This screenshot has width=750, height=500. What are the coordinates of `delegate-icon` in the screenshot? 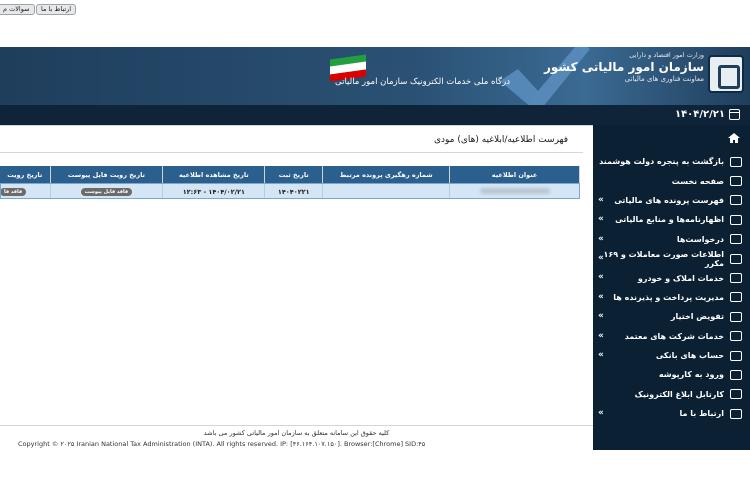 It's located at (736, 316).